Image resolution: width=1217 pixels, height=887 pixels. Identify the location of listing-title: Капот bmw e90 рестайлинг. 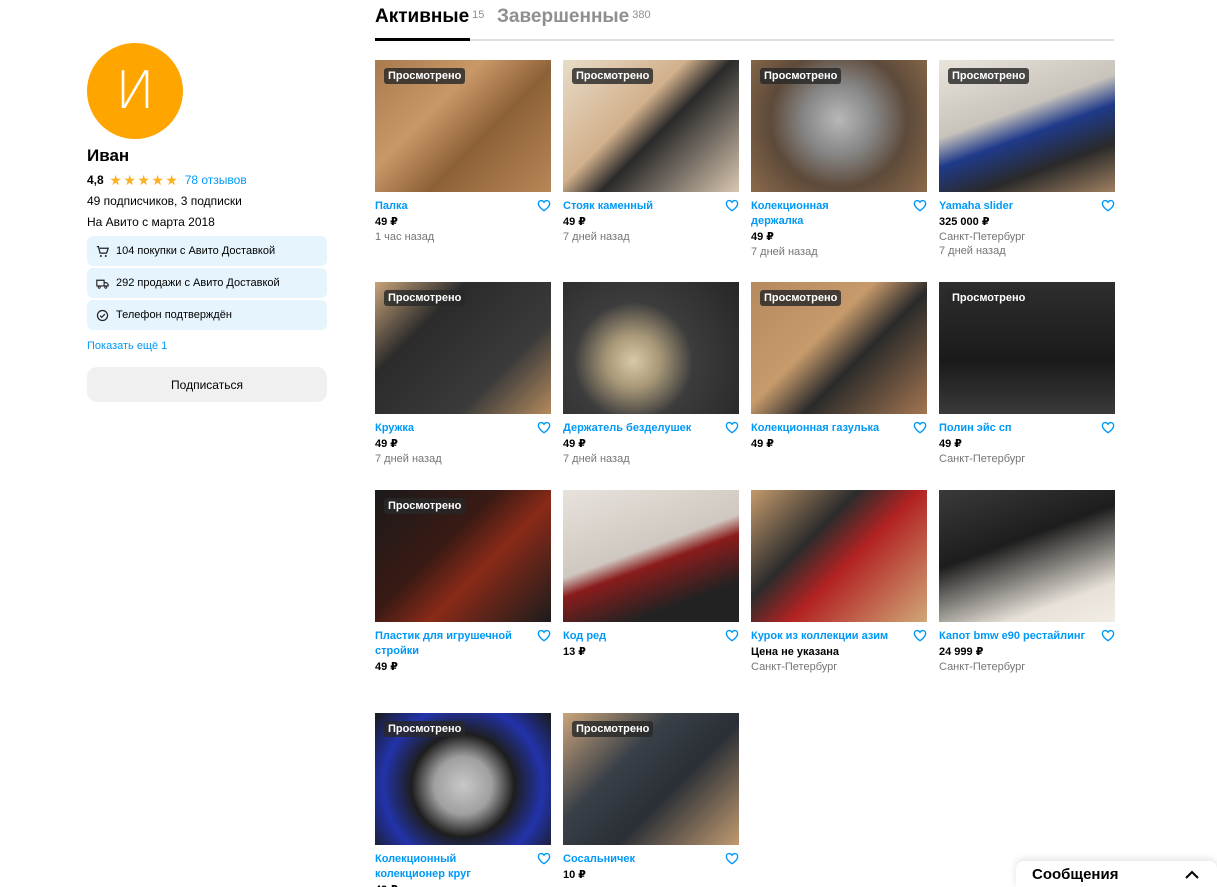
(1014, 636).